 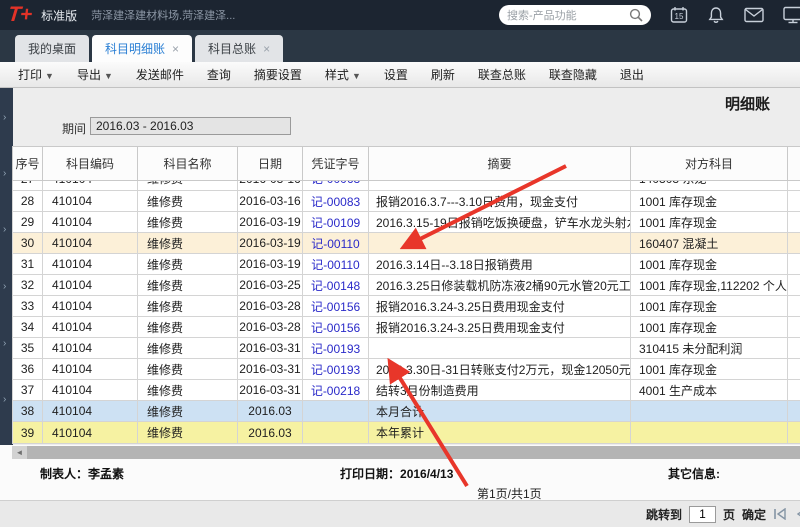 What do you see at coordinates (797, 514) in the screenshot?
I see `previous-page-icon` at bounding box center [797, 514].